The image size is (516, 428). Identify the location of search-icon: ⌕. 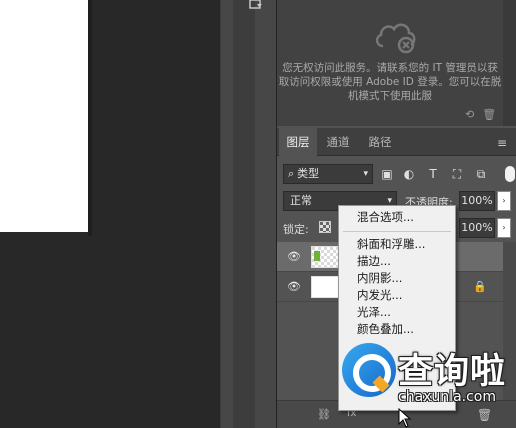
(291, 173).